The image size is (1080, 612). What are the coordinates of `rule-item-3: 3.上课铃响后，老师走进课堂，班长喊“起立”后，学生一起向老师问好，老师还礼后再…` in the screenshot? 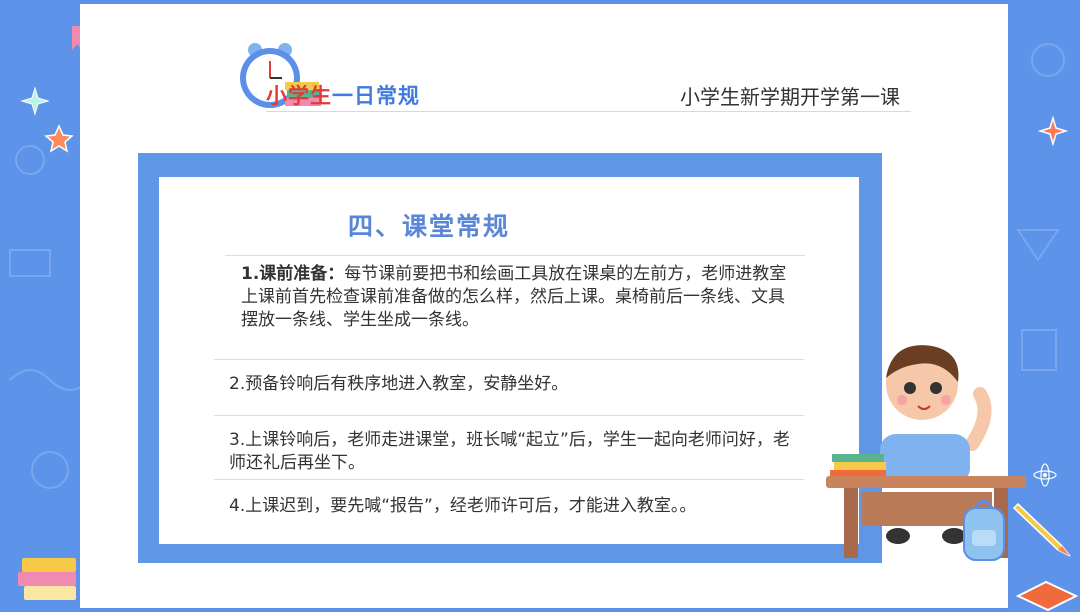 It's located at (509, 451).